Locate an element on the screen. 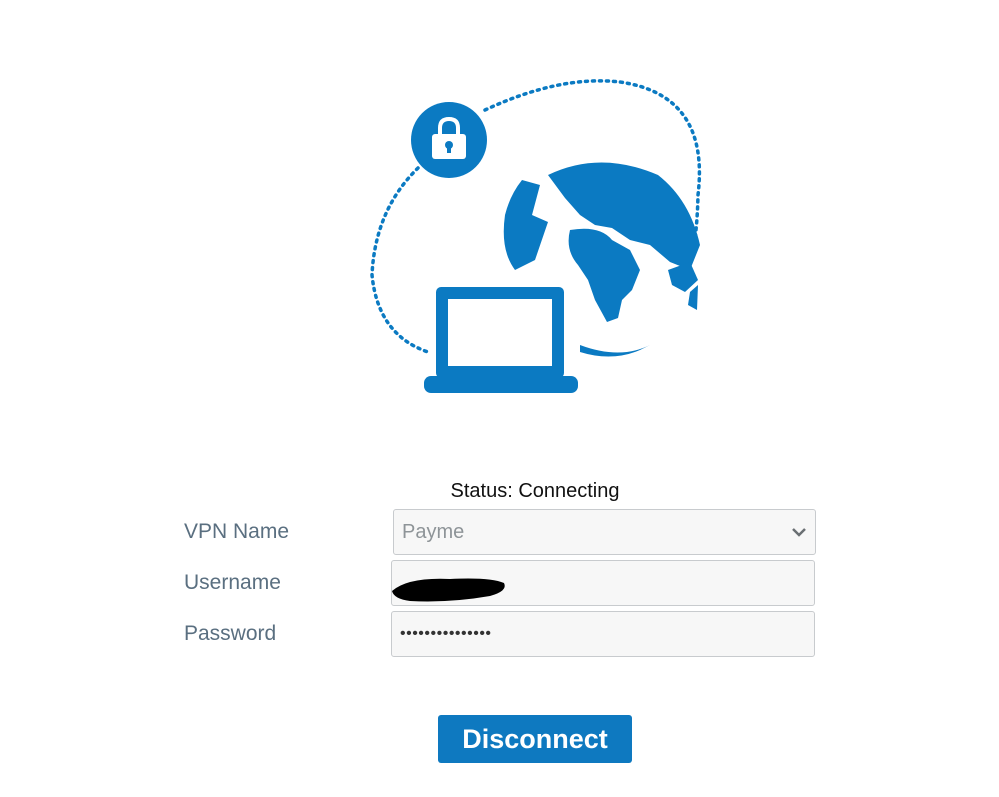 This screenshot has width=999, height=797. password-label: Password is located at coordinates (230, 633).